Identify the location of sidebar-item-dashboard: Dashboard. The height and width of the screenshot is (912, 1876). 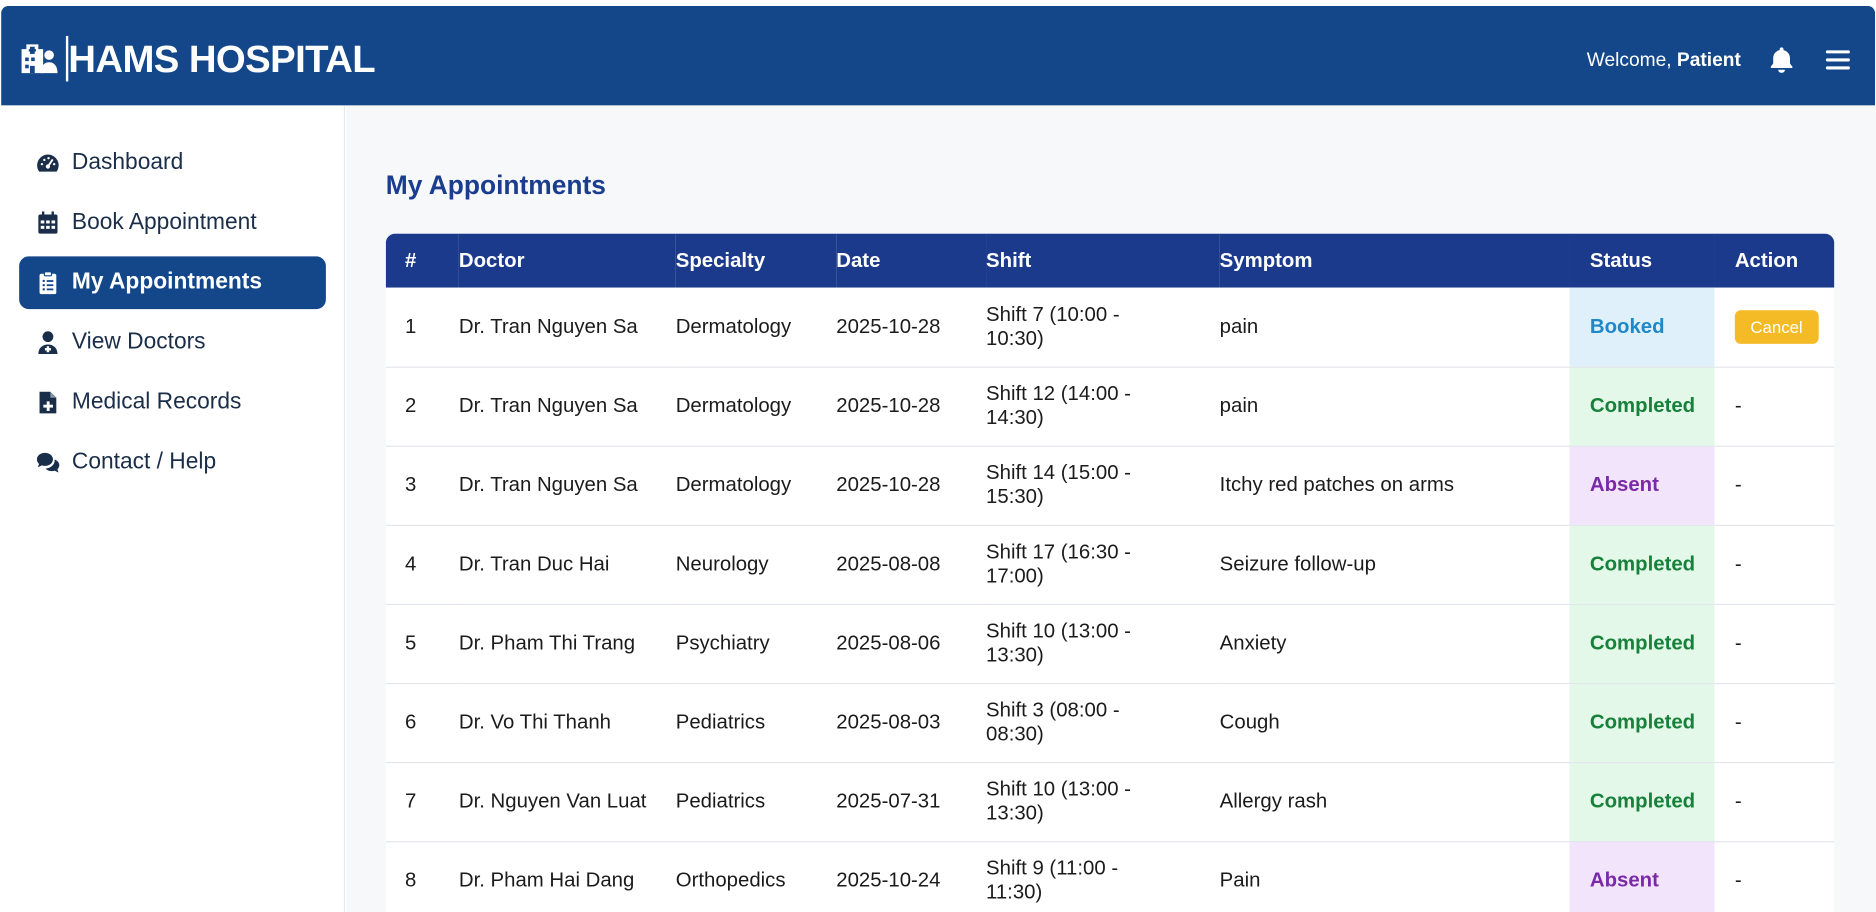
(172, 163).